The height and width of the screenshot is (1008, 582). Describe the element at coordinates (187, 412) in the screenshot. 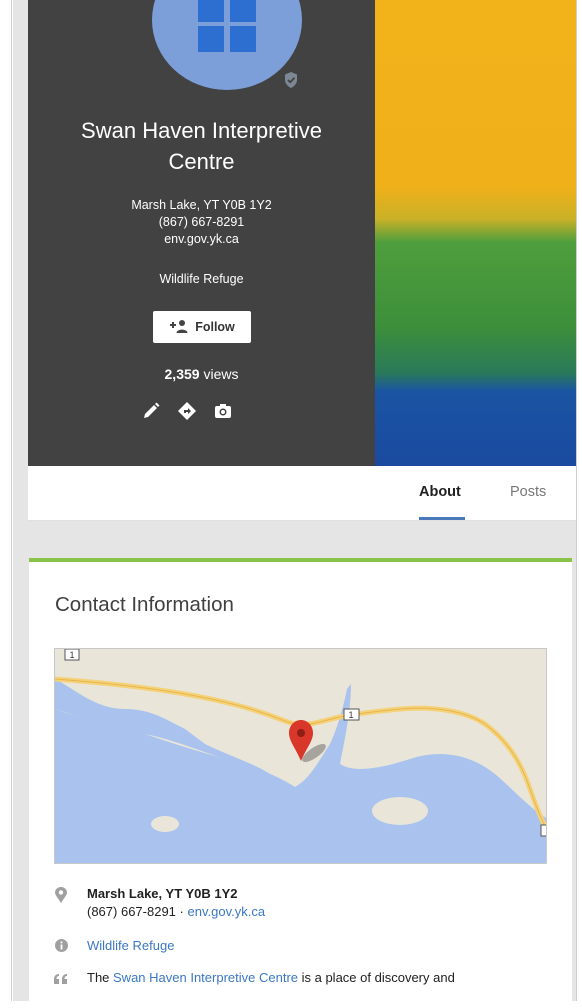

I see `directions-icon` at that location.